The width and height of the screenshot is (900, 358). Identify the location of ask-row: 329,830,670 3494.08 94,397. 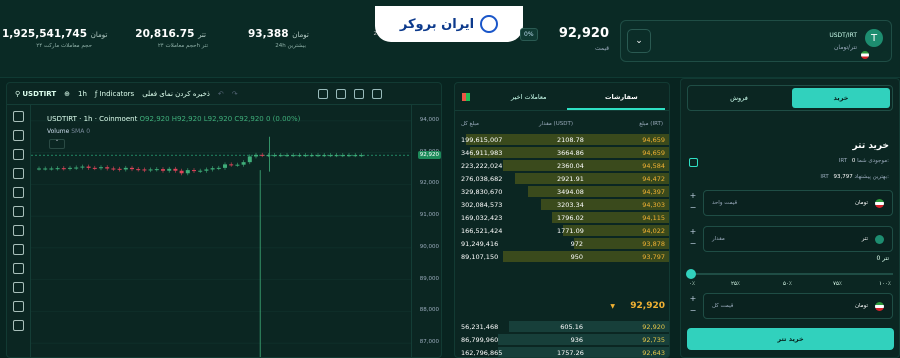
(562, 192).